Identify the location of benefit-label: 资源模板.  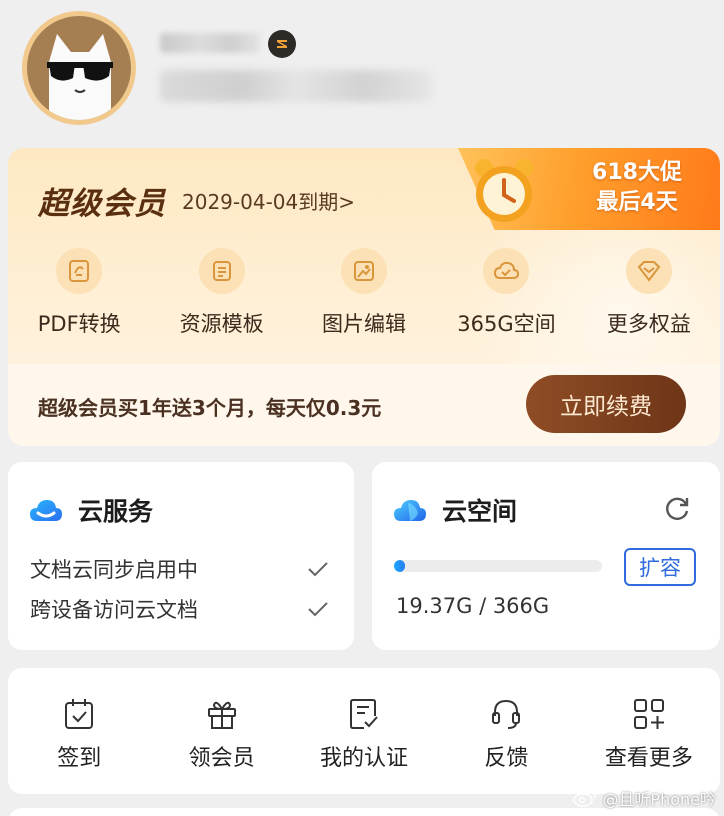
(221, 324).